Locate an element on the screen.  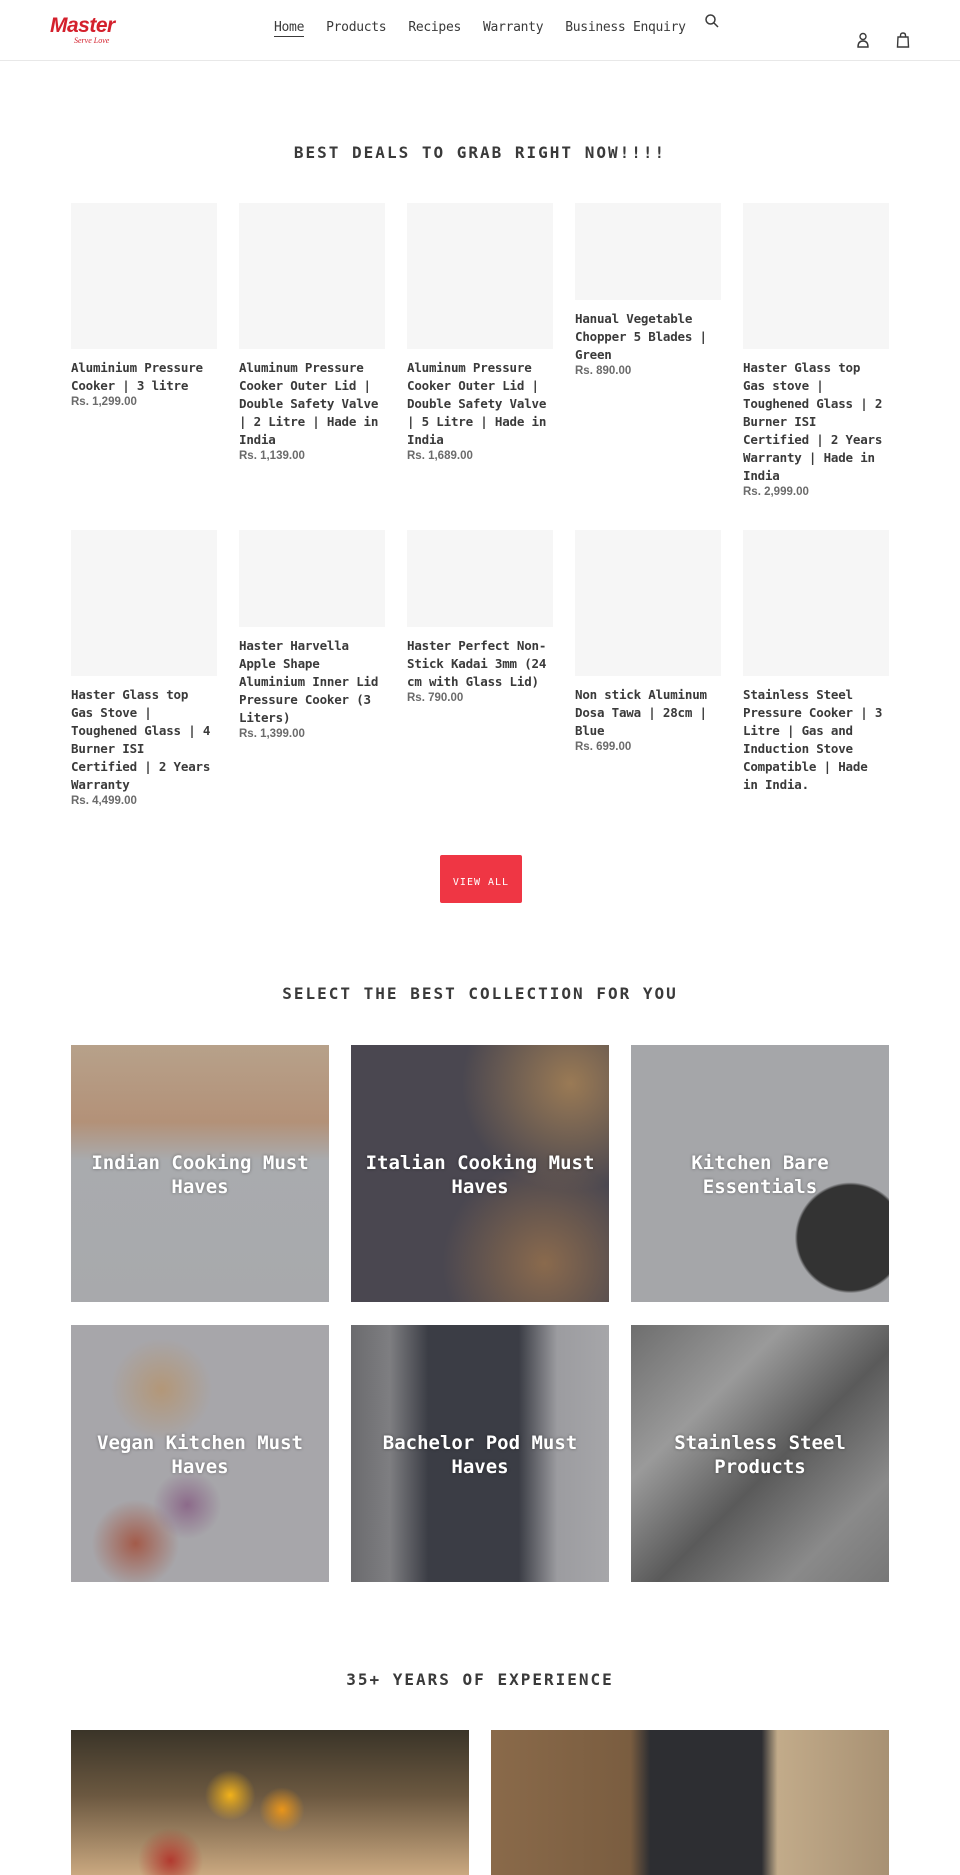
logo: Master Serve Love is located at coordinates (96, 30).